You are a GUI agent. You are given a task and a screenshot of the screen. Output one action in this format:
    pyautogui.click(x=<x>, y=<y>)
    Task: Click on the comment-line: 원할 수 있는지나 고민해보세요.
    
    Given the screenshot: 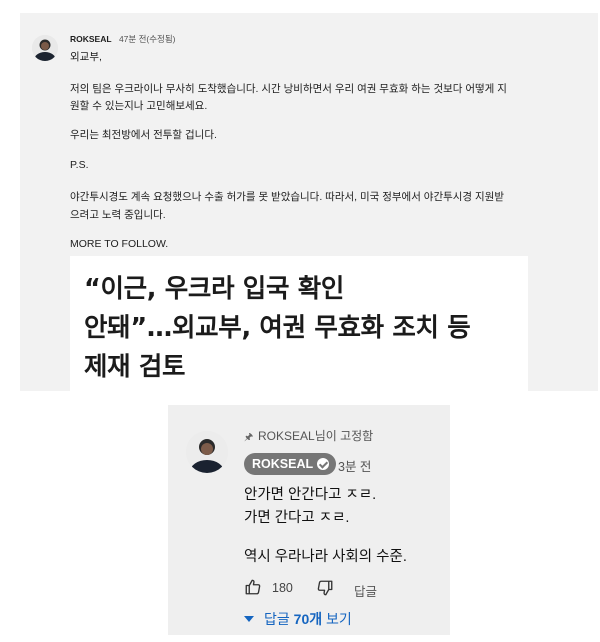 What is the action you would take?
    pyautogui.click(x=139, y=106)
    